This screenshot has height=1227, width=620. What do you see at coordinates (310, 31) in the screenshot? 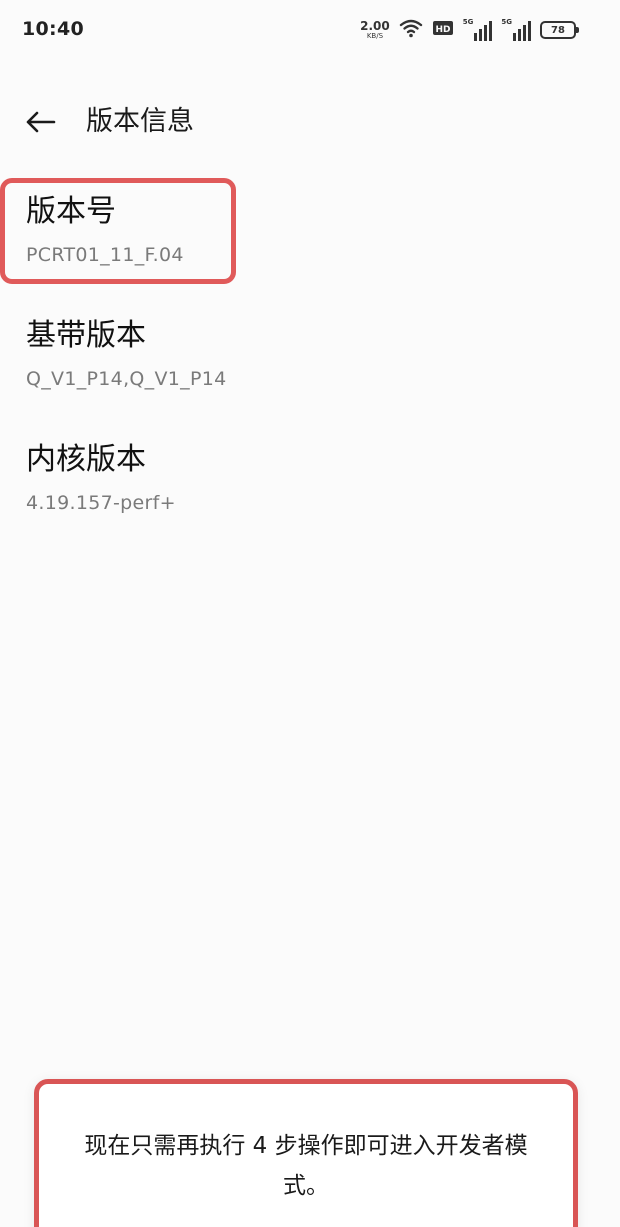
I see `status-bar: 10:40 2.00 KB/S HD 5G 5G 78` at bounding box center [310, 31].